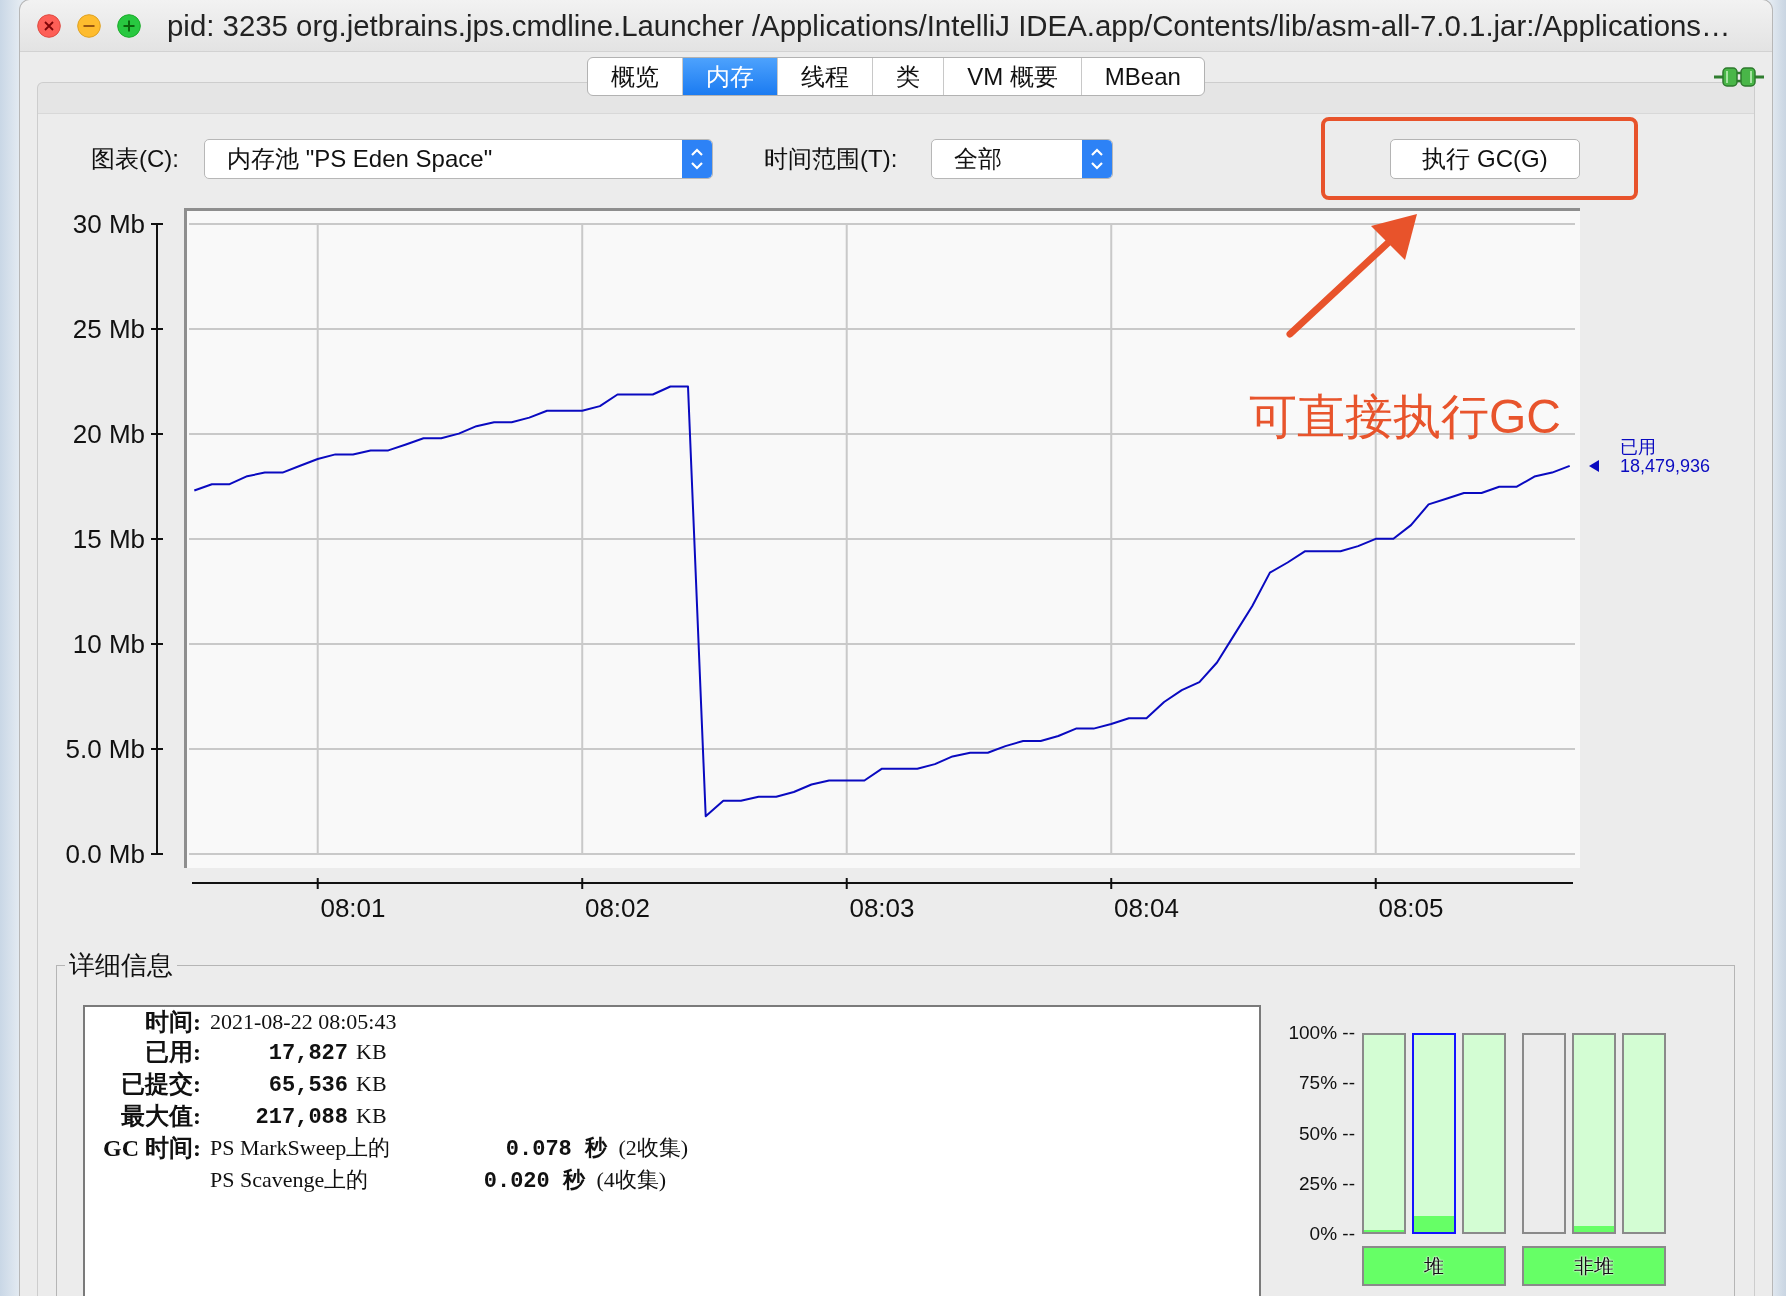 The height and width of the screenshot is (1296, 1786). I want to click on time-range-label: 时间范围(T):, so click(831, 159).